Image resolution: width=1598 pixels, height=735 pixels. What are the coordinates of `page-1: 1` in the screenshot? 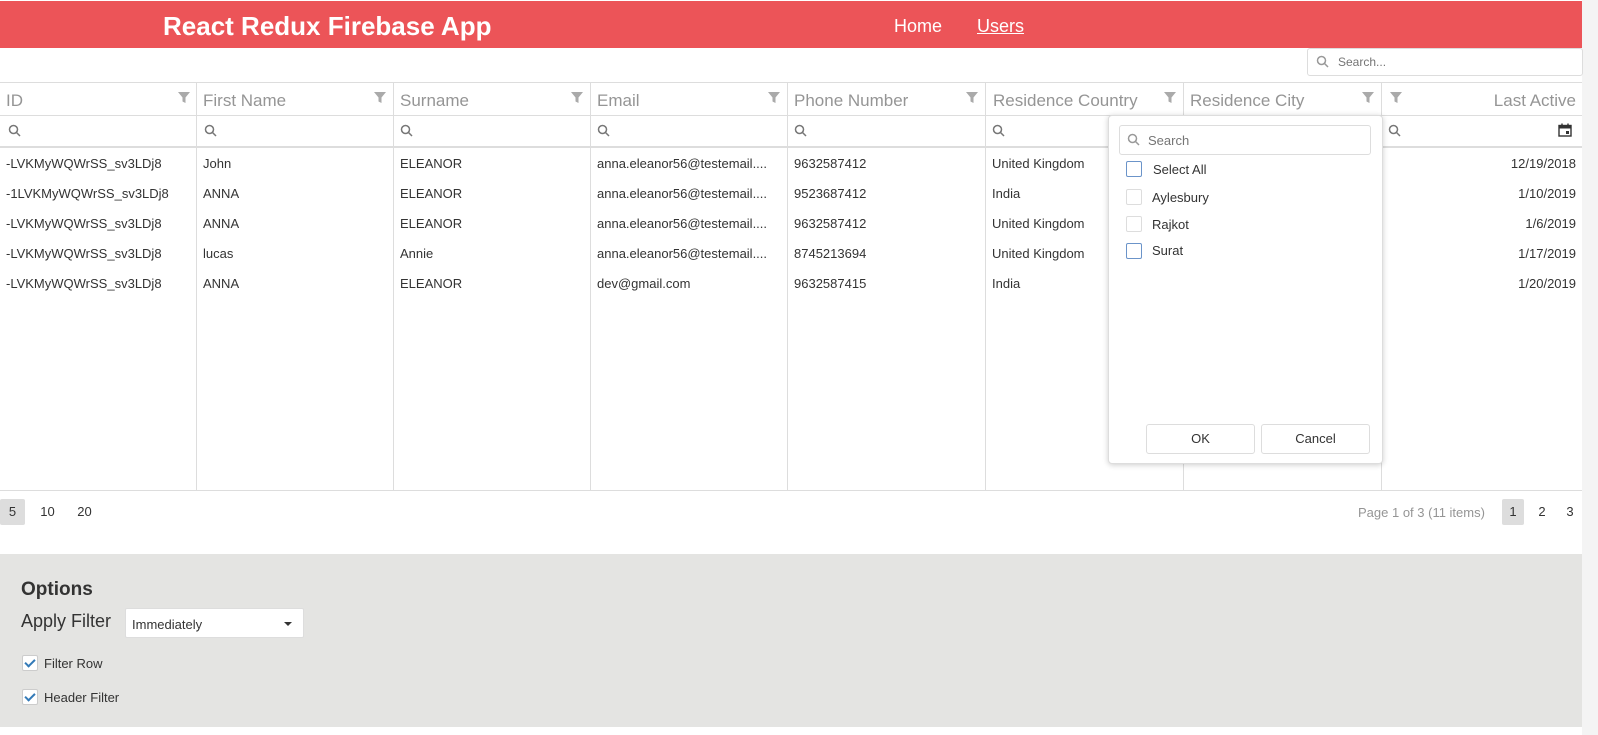 It's located at (1513, 512).